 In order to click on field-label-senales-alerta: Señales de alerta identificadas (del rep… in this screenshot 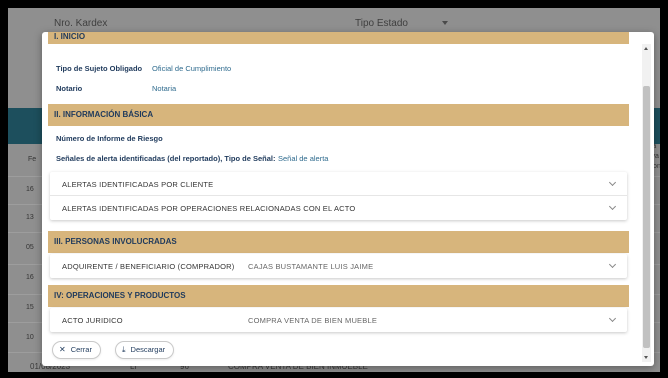, I will do `click(166, 158)`.